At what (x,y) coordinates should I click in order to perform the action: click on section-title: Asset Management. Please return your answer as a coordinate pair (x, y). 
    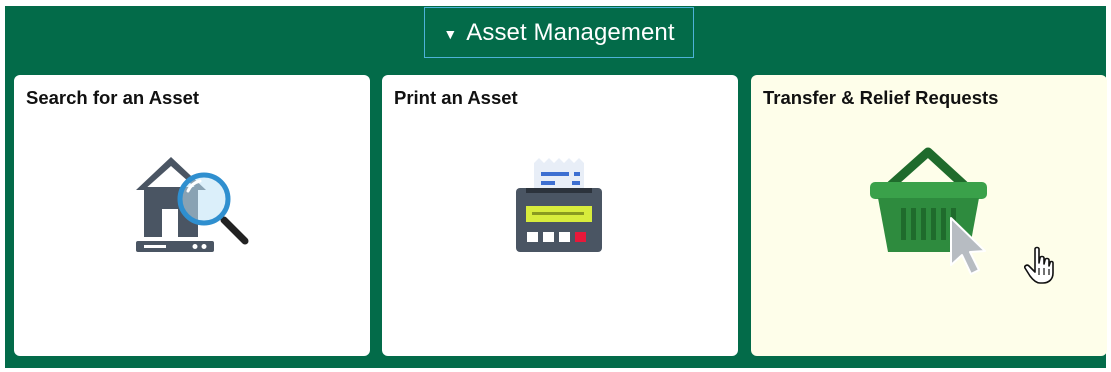
    Looking at the image, I should click on (570, 32).